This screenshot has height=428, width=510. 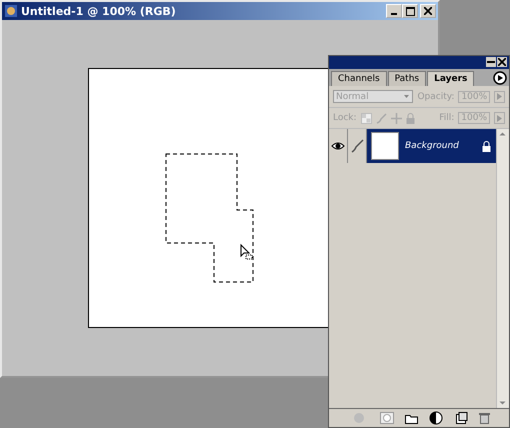 I want to click on minimize-icon, so click(x=491, y=62).